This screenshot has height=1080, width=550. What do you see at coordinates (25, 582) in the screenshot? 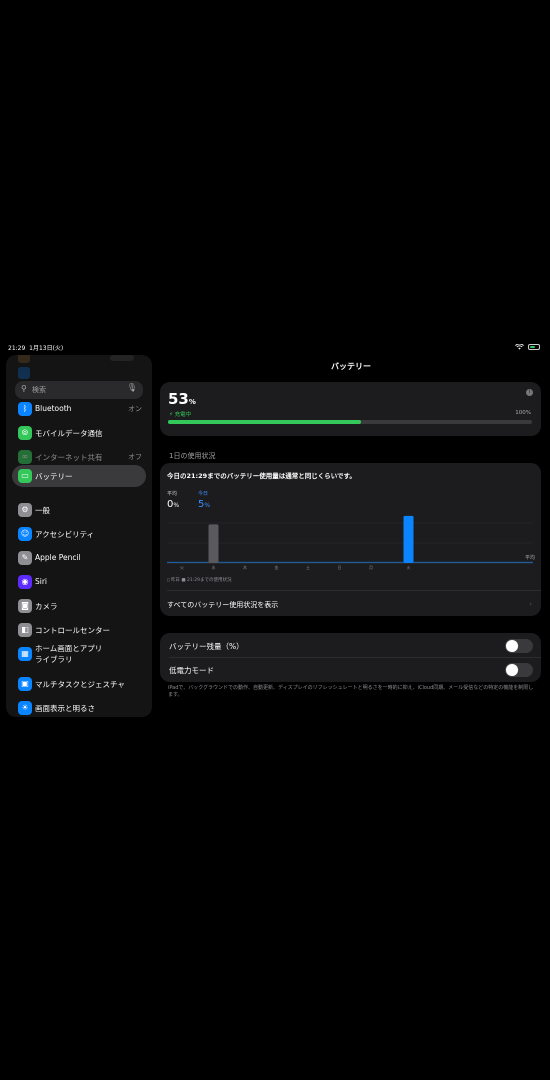
I see `siri-icon: ◉` at bounding box center [25, 582].